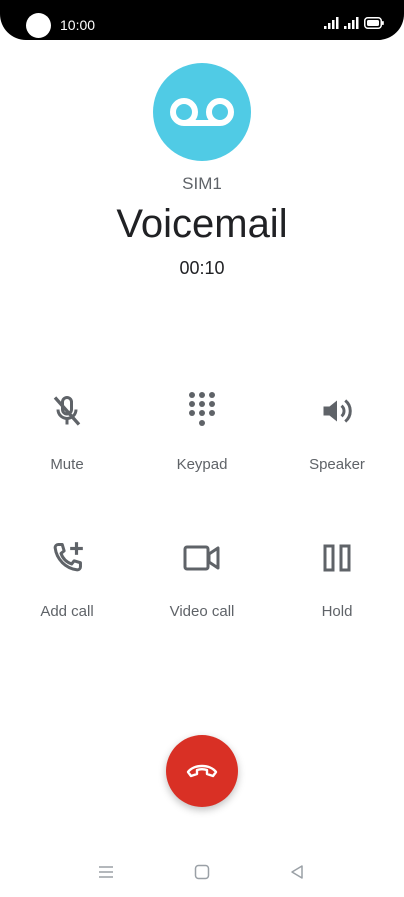 Image resolution: width=404 pixels, height=897 pixels. What do you see at coordinates (202, 464) in the screenshot?
I see `keypad-label: Keypad` at bounding box center [202, 464].